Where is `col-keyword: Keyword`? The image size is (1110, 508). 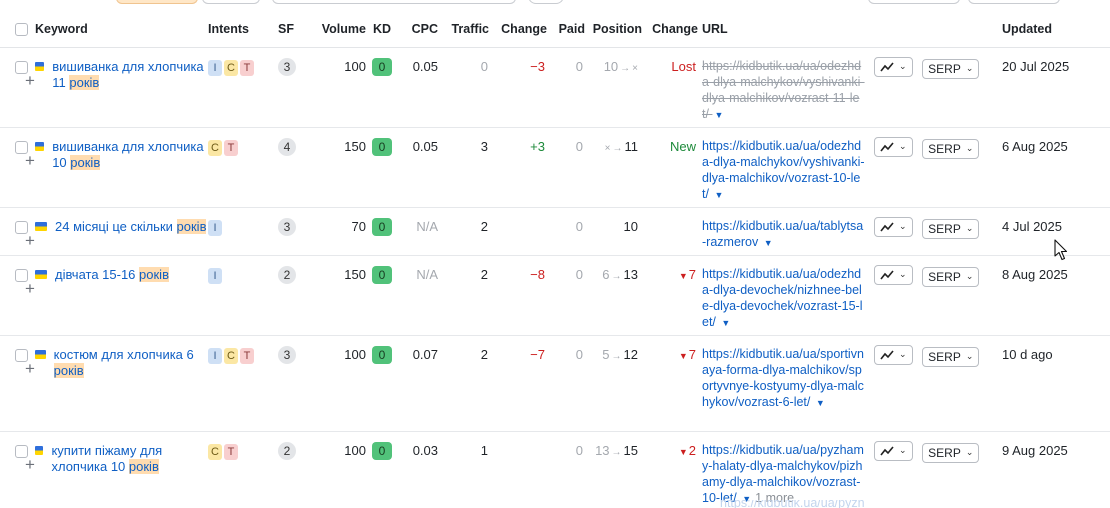 col-keyword: Keyword is located at coordinates (121, 30).